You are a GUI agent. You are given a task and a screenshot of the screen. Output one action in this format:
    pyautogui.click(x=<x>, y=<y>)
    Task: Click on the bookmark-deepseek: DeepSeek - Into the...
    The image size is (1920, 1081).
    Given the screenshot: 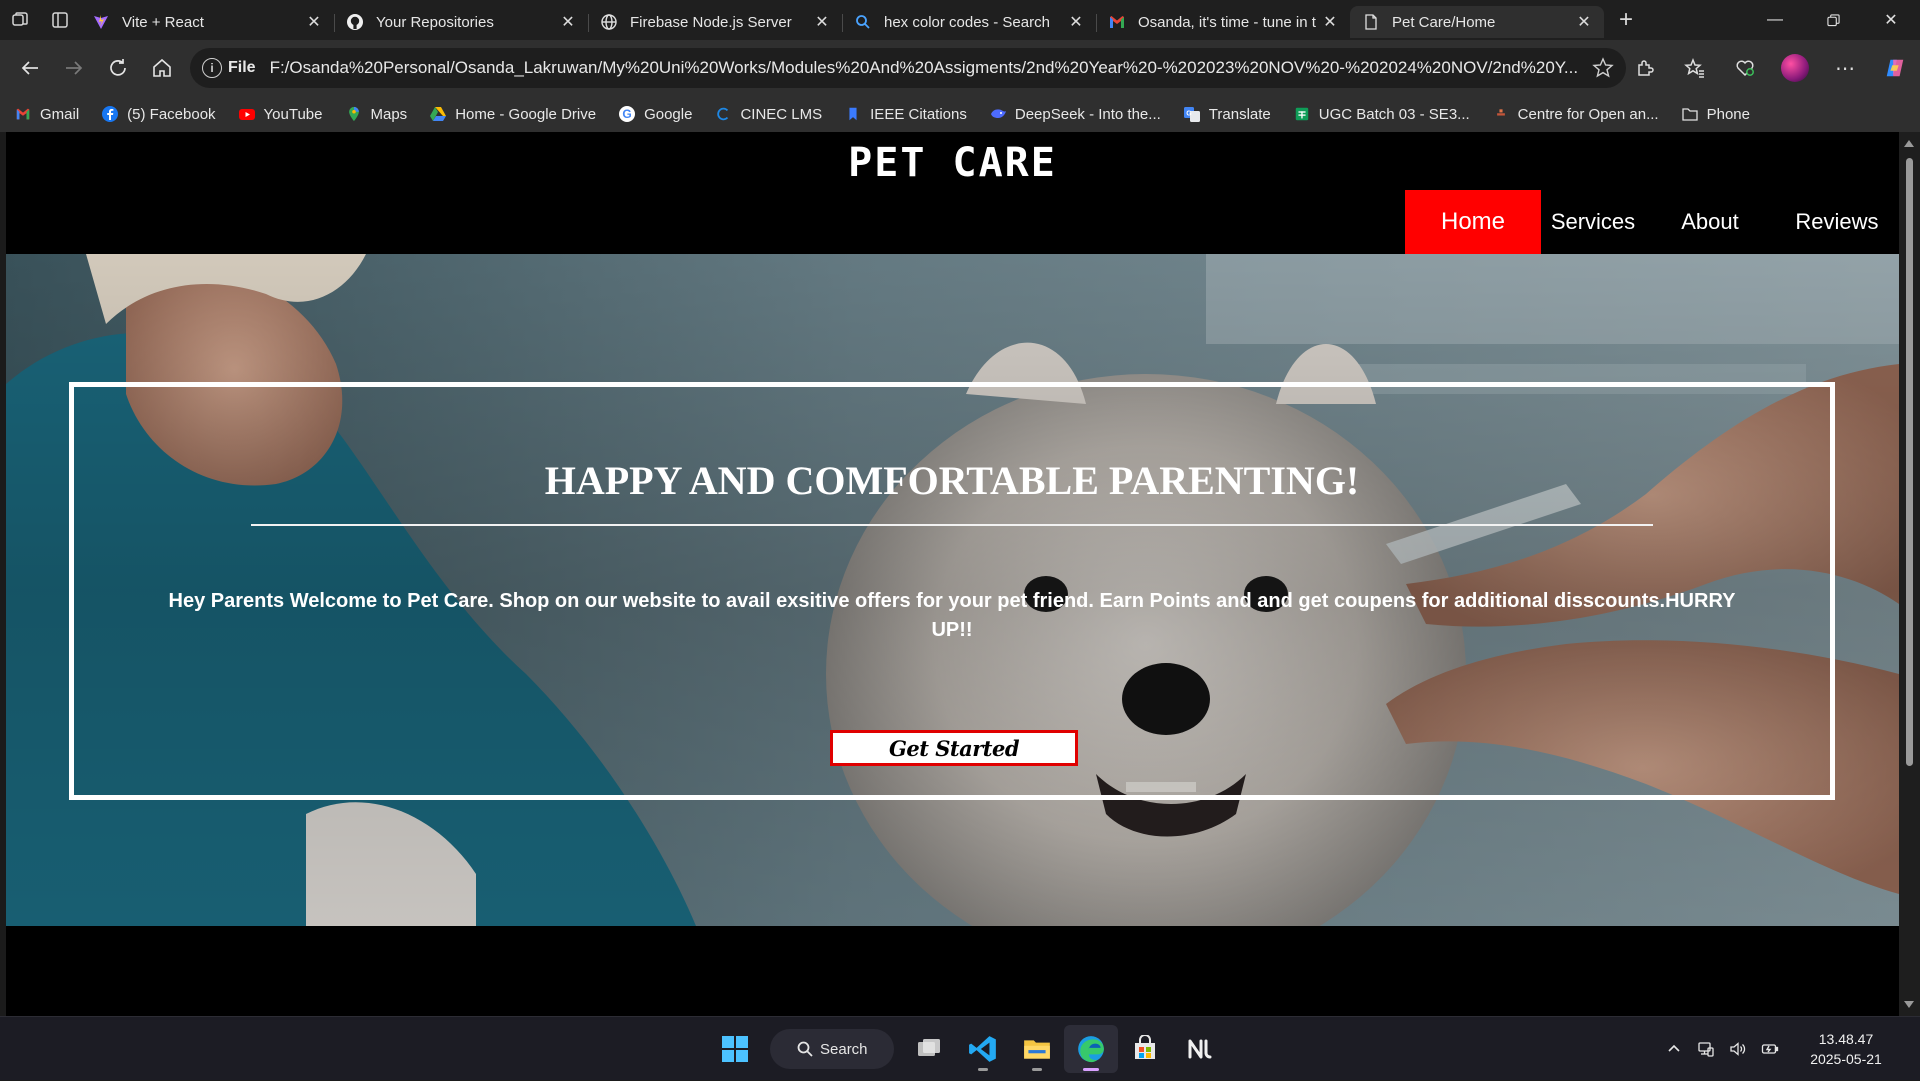 What is the action you would take?
    pyautogui.click(x=1075, y=114)
    